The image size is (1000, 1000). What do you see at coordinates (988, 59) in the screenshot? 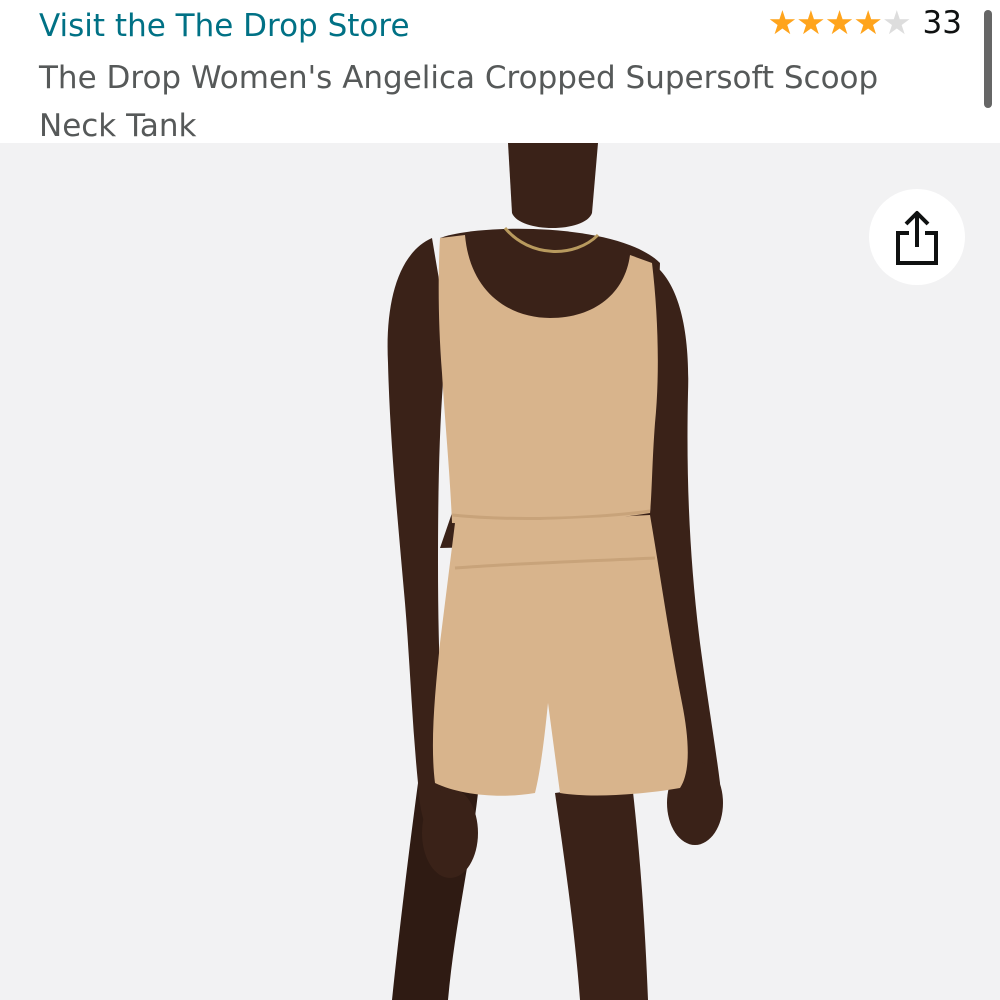
I see `scrollbar` at bounding box center [988, 59].